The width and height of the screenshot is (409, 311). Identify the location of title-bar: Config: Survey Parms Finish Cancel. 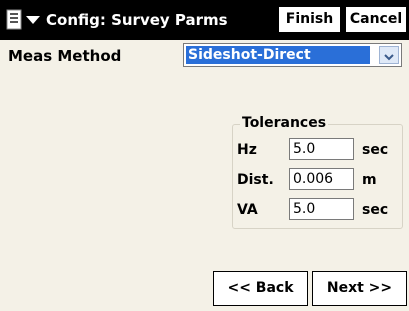
(204, 20).